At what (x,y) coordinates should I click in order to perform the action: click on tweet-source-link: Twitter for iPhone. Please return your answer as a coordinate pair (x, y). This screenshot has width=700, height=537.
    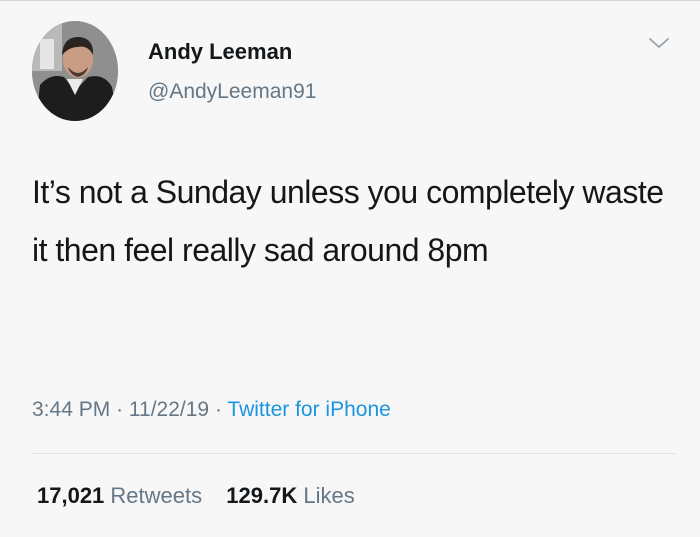
    Looking at the image, I should click on (308, 409).